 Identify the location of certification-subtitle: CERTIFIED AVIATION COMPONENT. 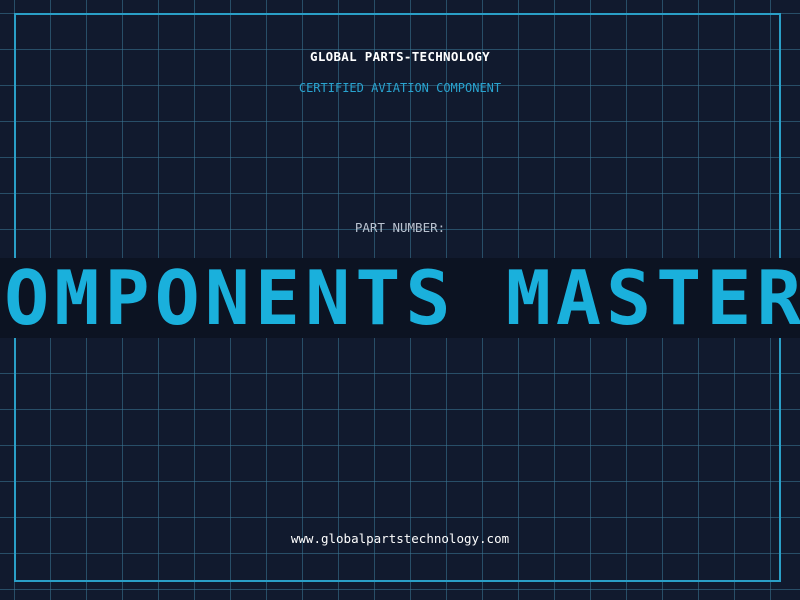
(400, 88).